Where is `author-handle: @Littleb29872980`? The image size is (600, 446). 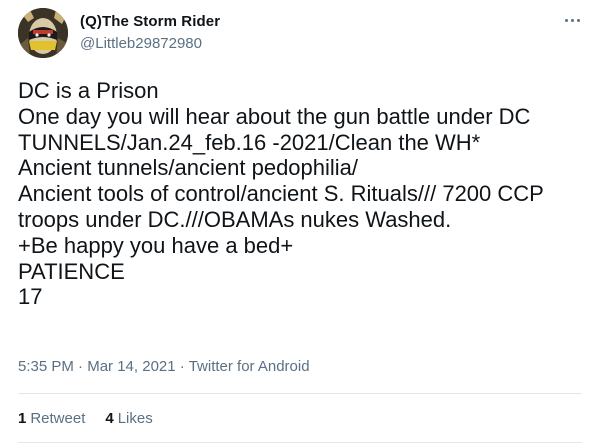 author-handle: @Littleb29872980 is located at coordinates (141, 43).